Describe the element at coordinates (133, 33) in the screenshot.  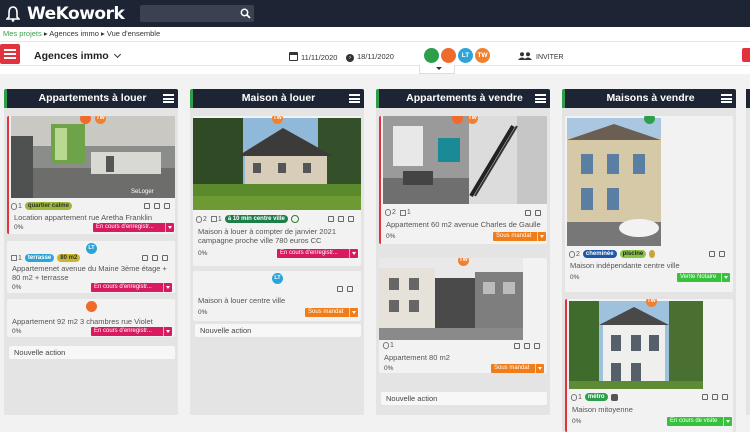
I see `breadcrumb-item-view: Vue d'ensemble` at that location.